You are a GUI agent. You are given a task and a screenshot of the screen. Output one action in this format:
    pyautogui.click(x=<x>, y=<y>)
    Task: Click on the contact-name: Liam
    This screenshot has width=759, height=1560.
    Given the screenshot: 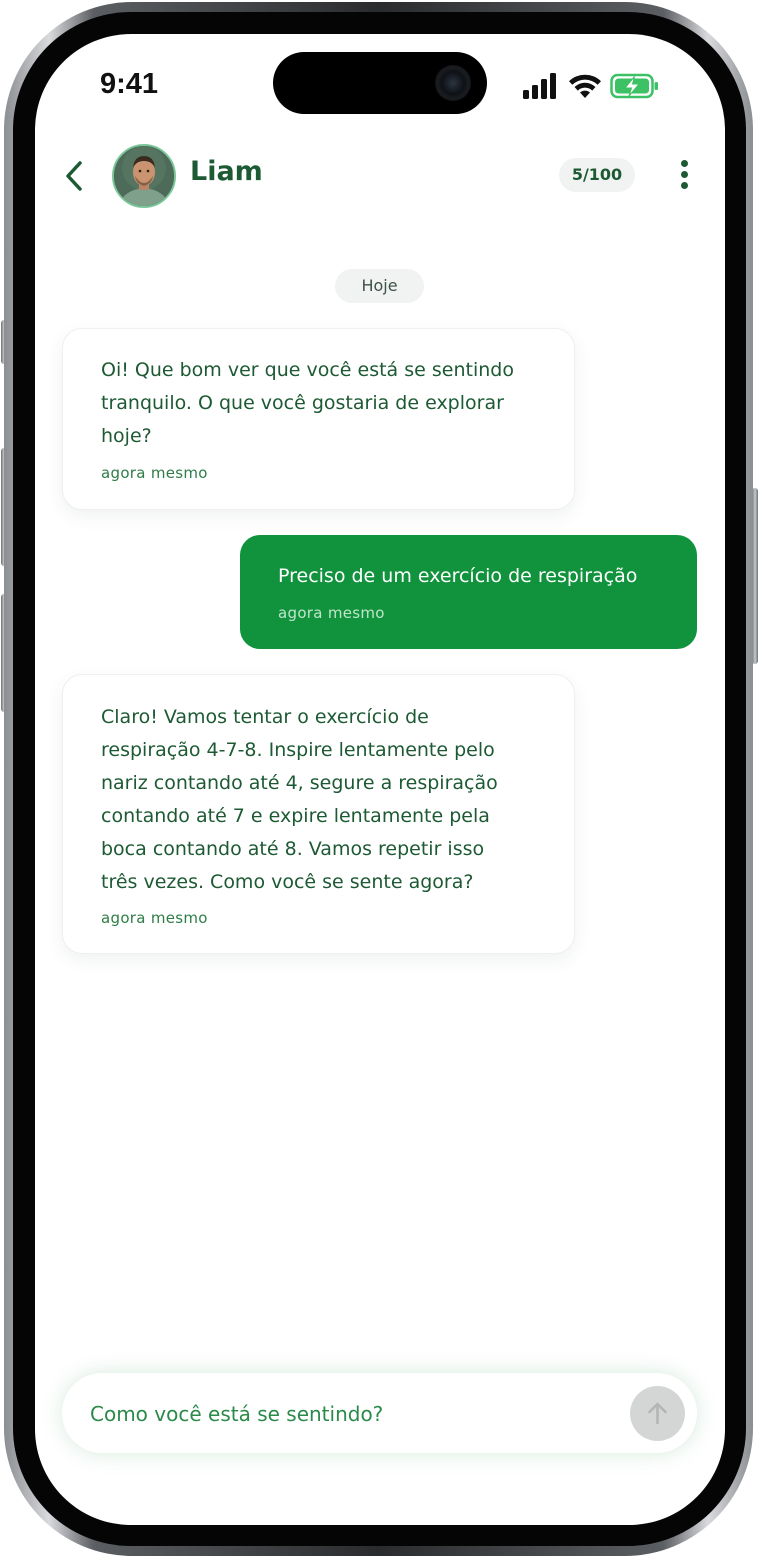 What is the action you would take?
    pyautogui.click(x=226, y=171)
    